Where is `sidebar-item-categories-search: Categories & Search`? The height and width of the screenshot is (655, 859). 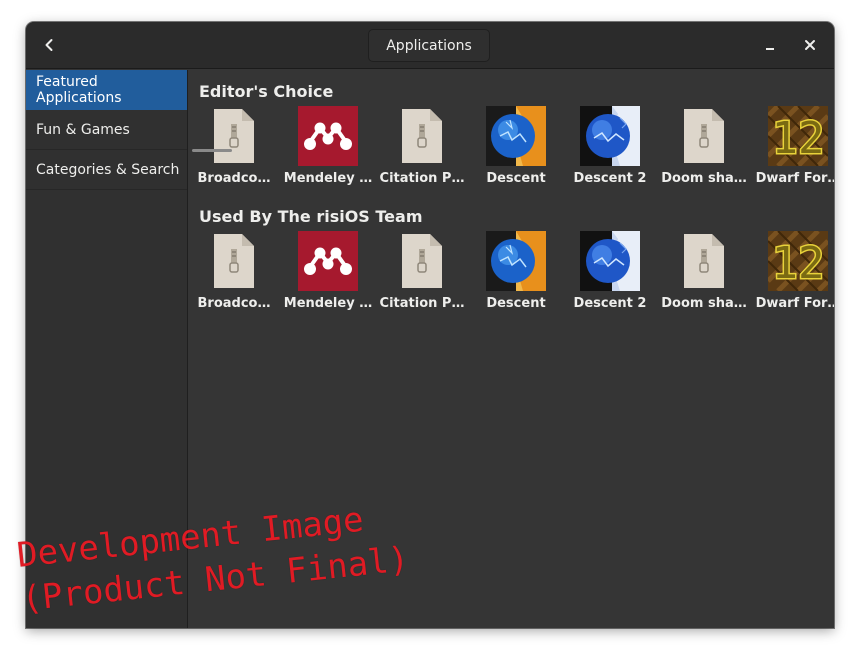 sidebar-item-categories-search: Categories & Search is located at coordinates (106, 170).